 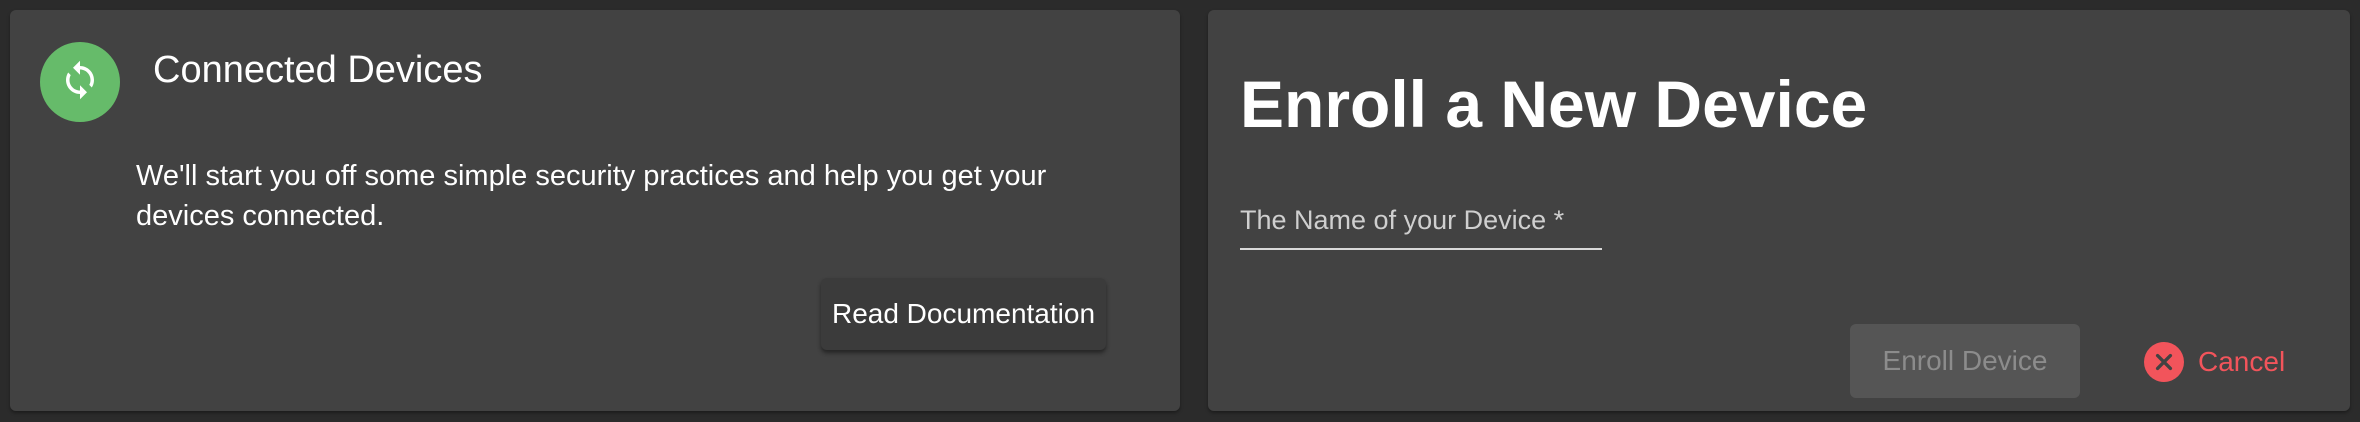 I want to click on cancel-label: Cancel, so click(x=2242, y=361).